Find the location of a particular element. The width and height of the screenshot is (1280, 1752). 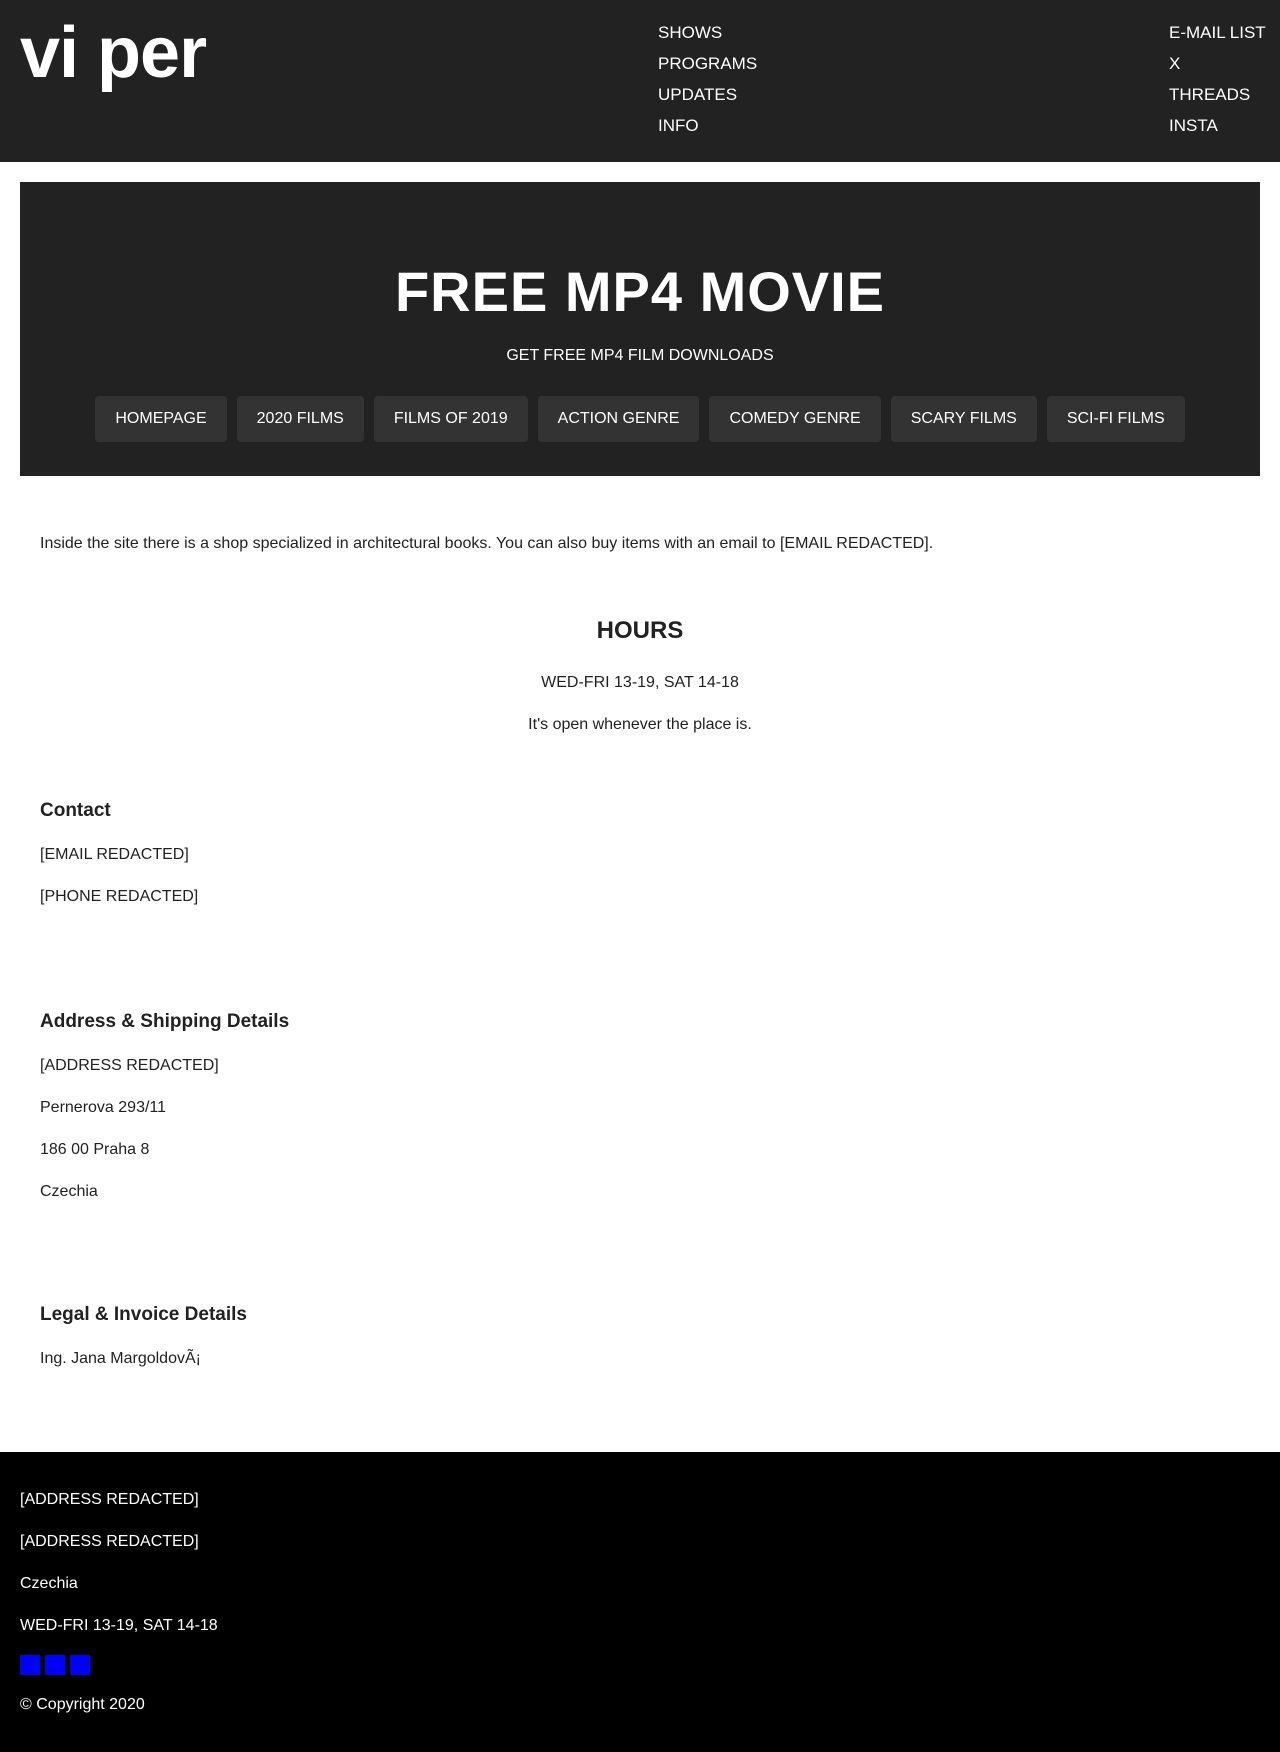

footer-social-icons is located at coordinates (55, 1665).